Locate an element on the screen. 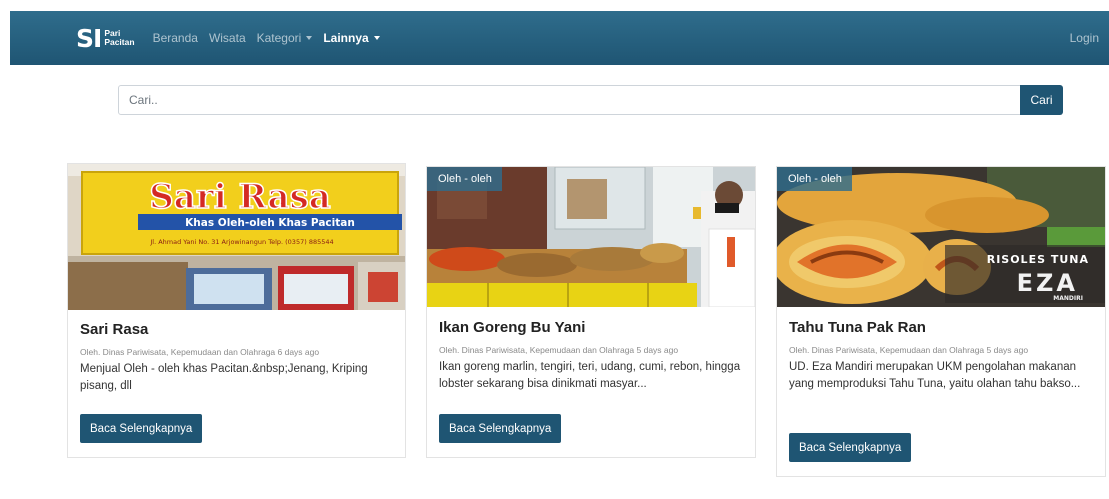 This screenshot has width=1109, height=499. nav-links: Beranda Wisata Kategori Lainnya is located at coordinates (272, 38).